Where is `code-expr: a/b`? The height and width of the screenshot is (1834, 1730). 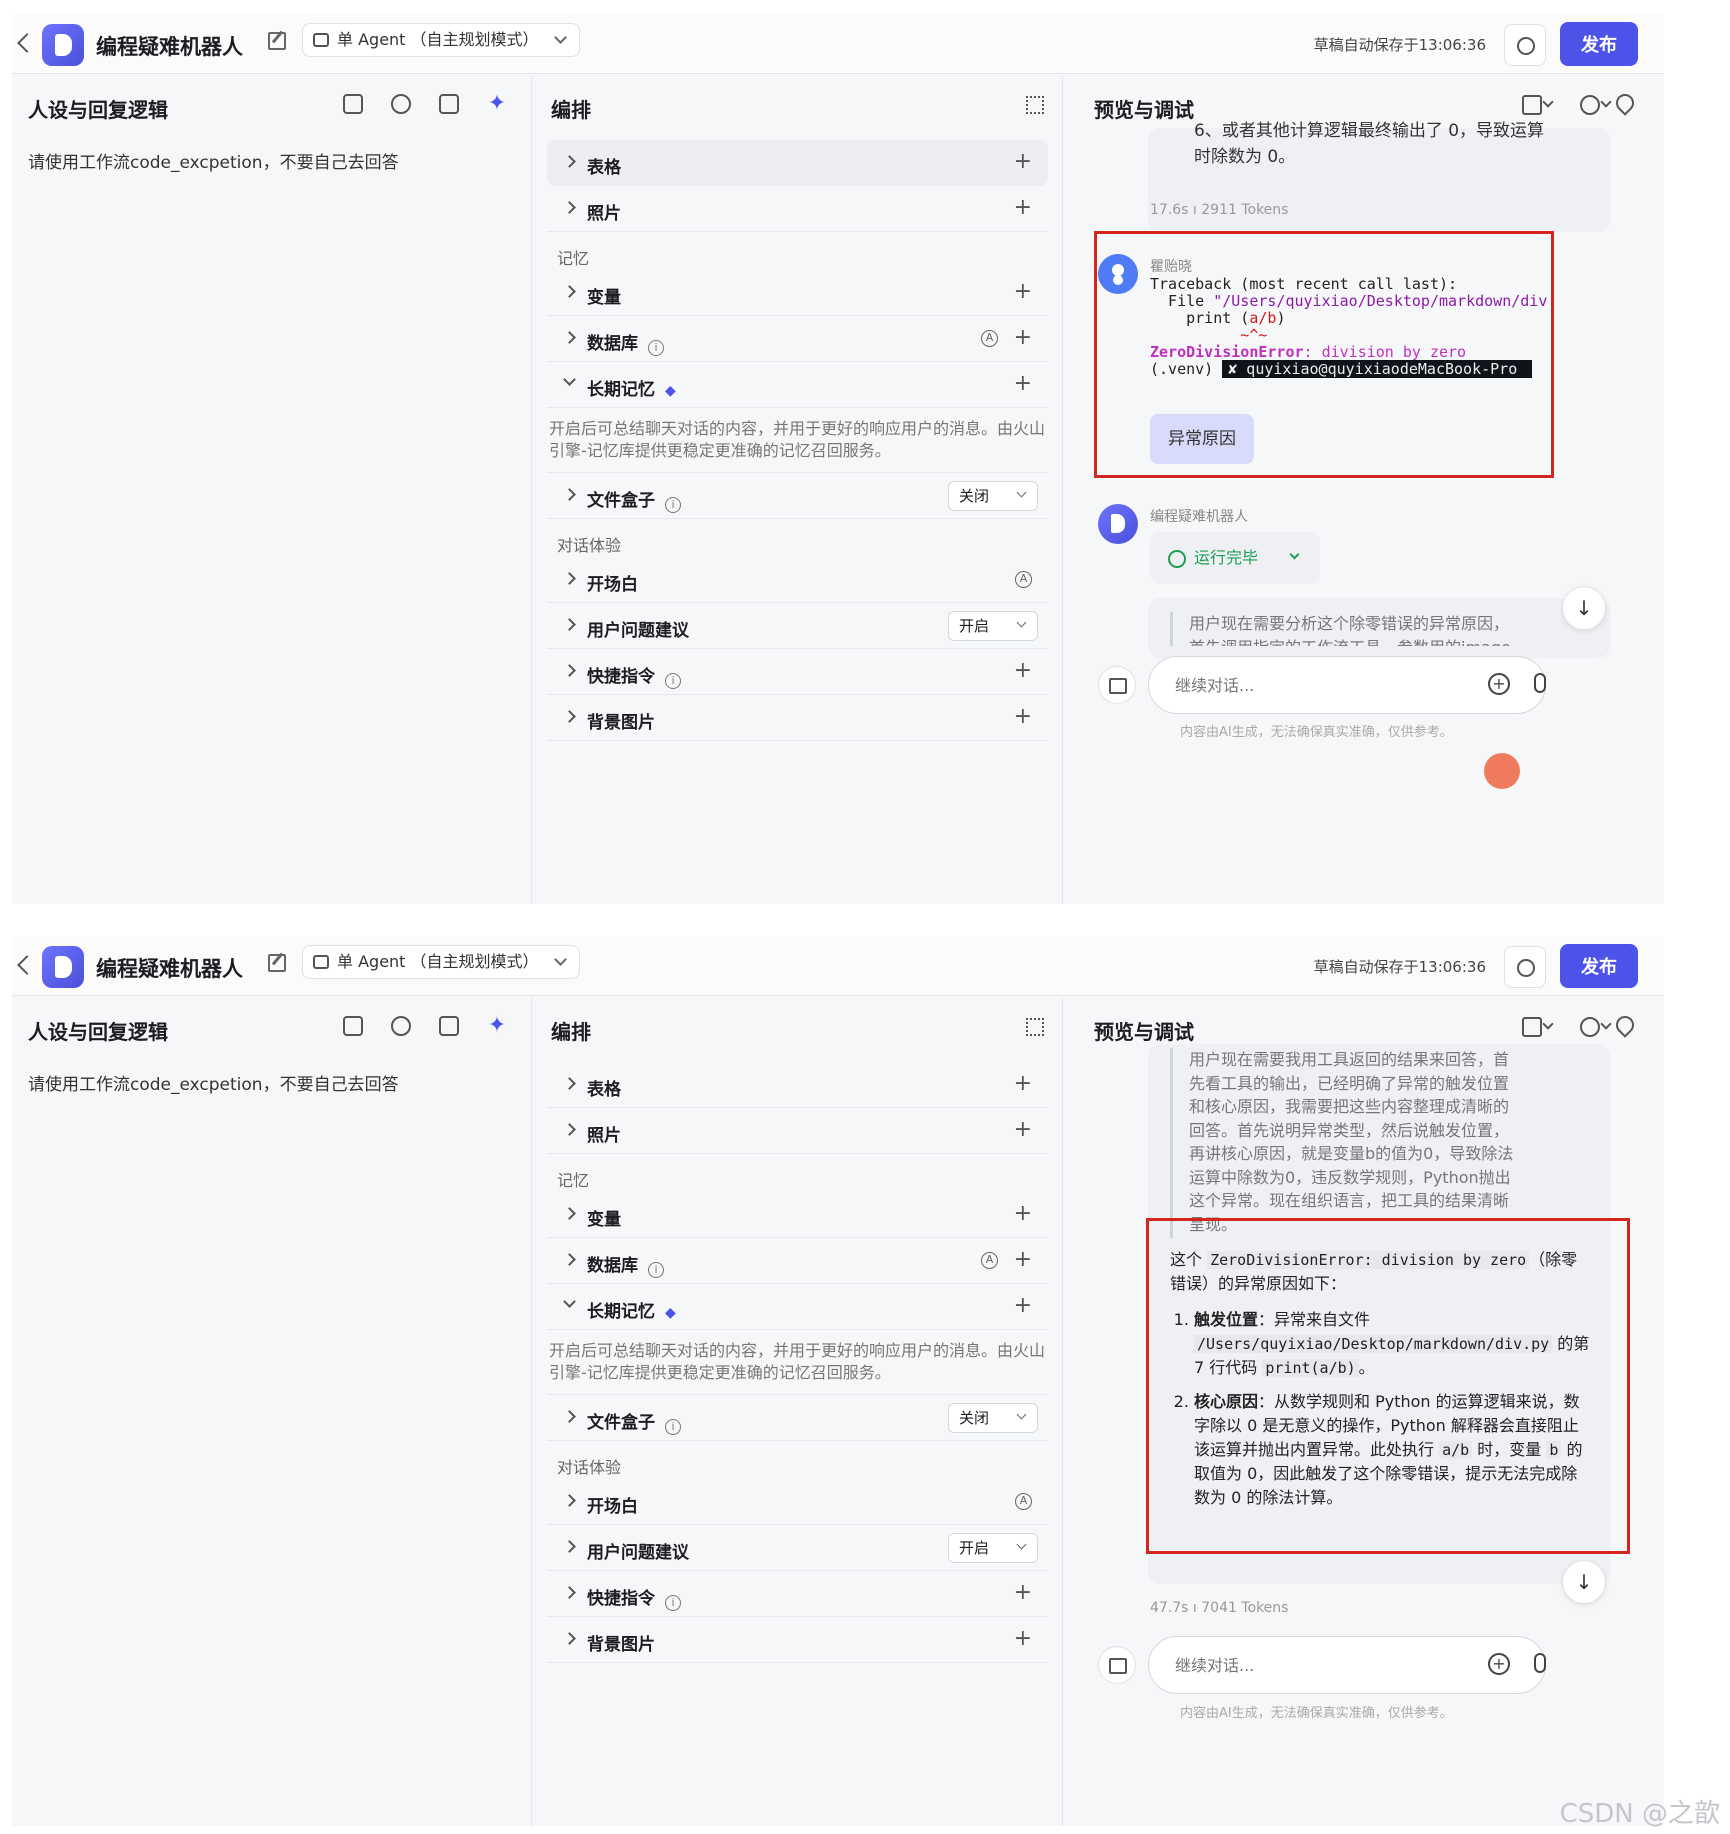
code-expr: a/b is located at coordinates (1263, 318).